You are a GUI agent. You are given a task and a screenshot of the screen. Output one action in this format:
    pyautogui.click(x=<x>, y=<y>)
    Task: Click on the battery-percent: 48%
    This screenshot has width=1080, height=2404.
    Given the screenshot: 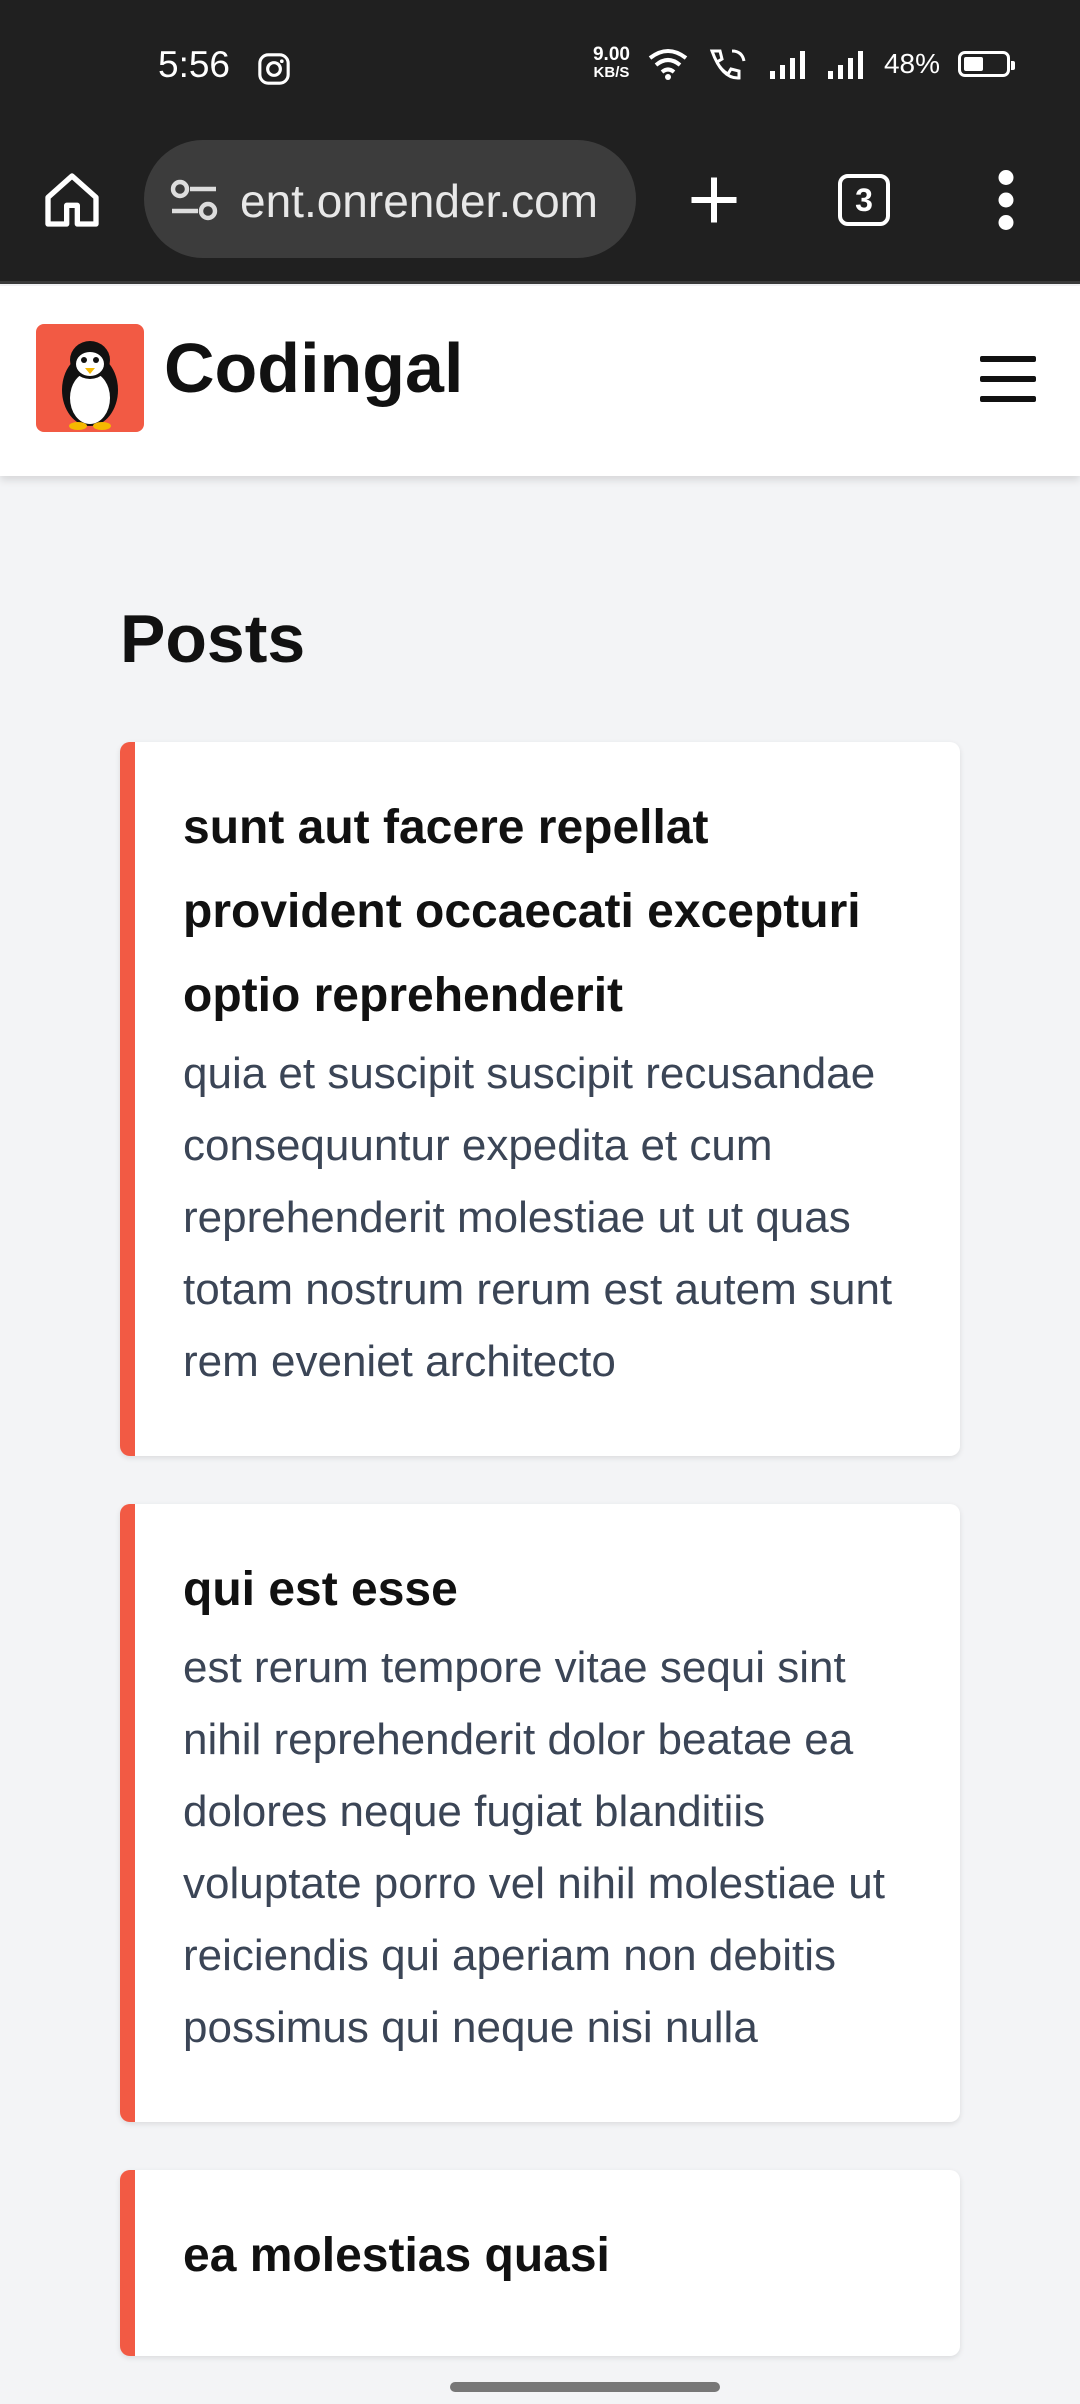 What is the action you would take?
    pyautogui.click(x=911, y=63)
    